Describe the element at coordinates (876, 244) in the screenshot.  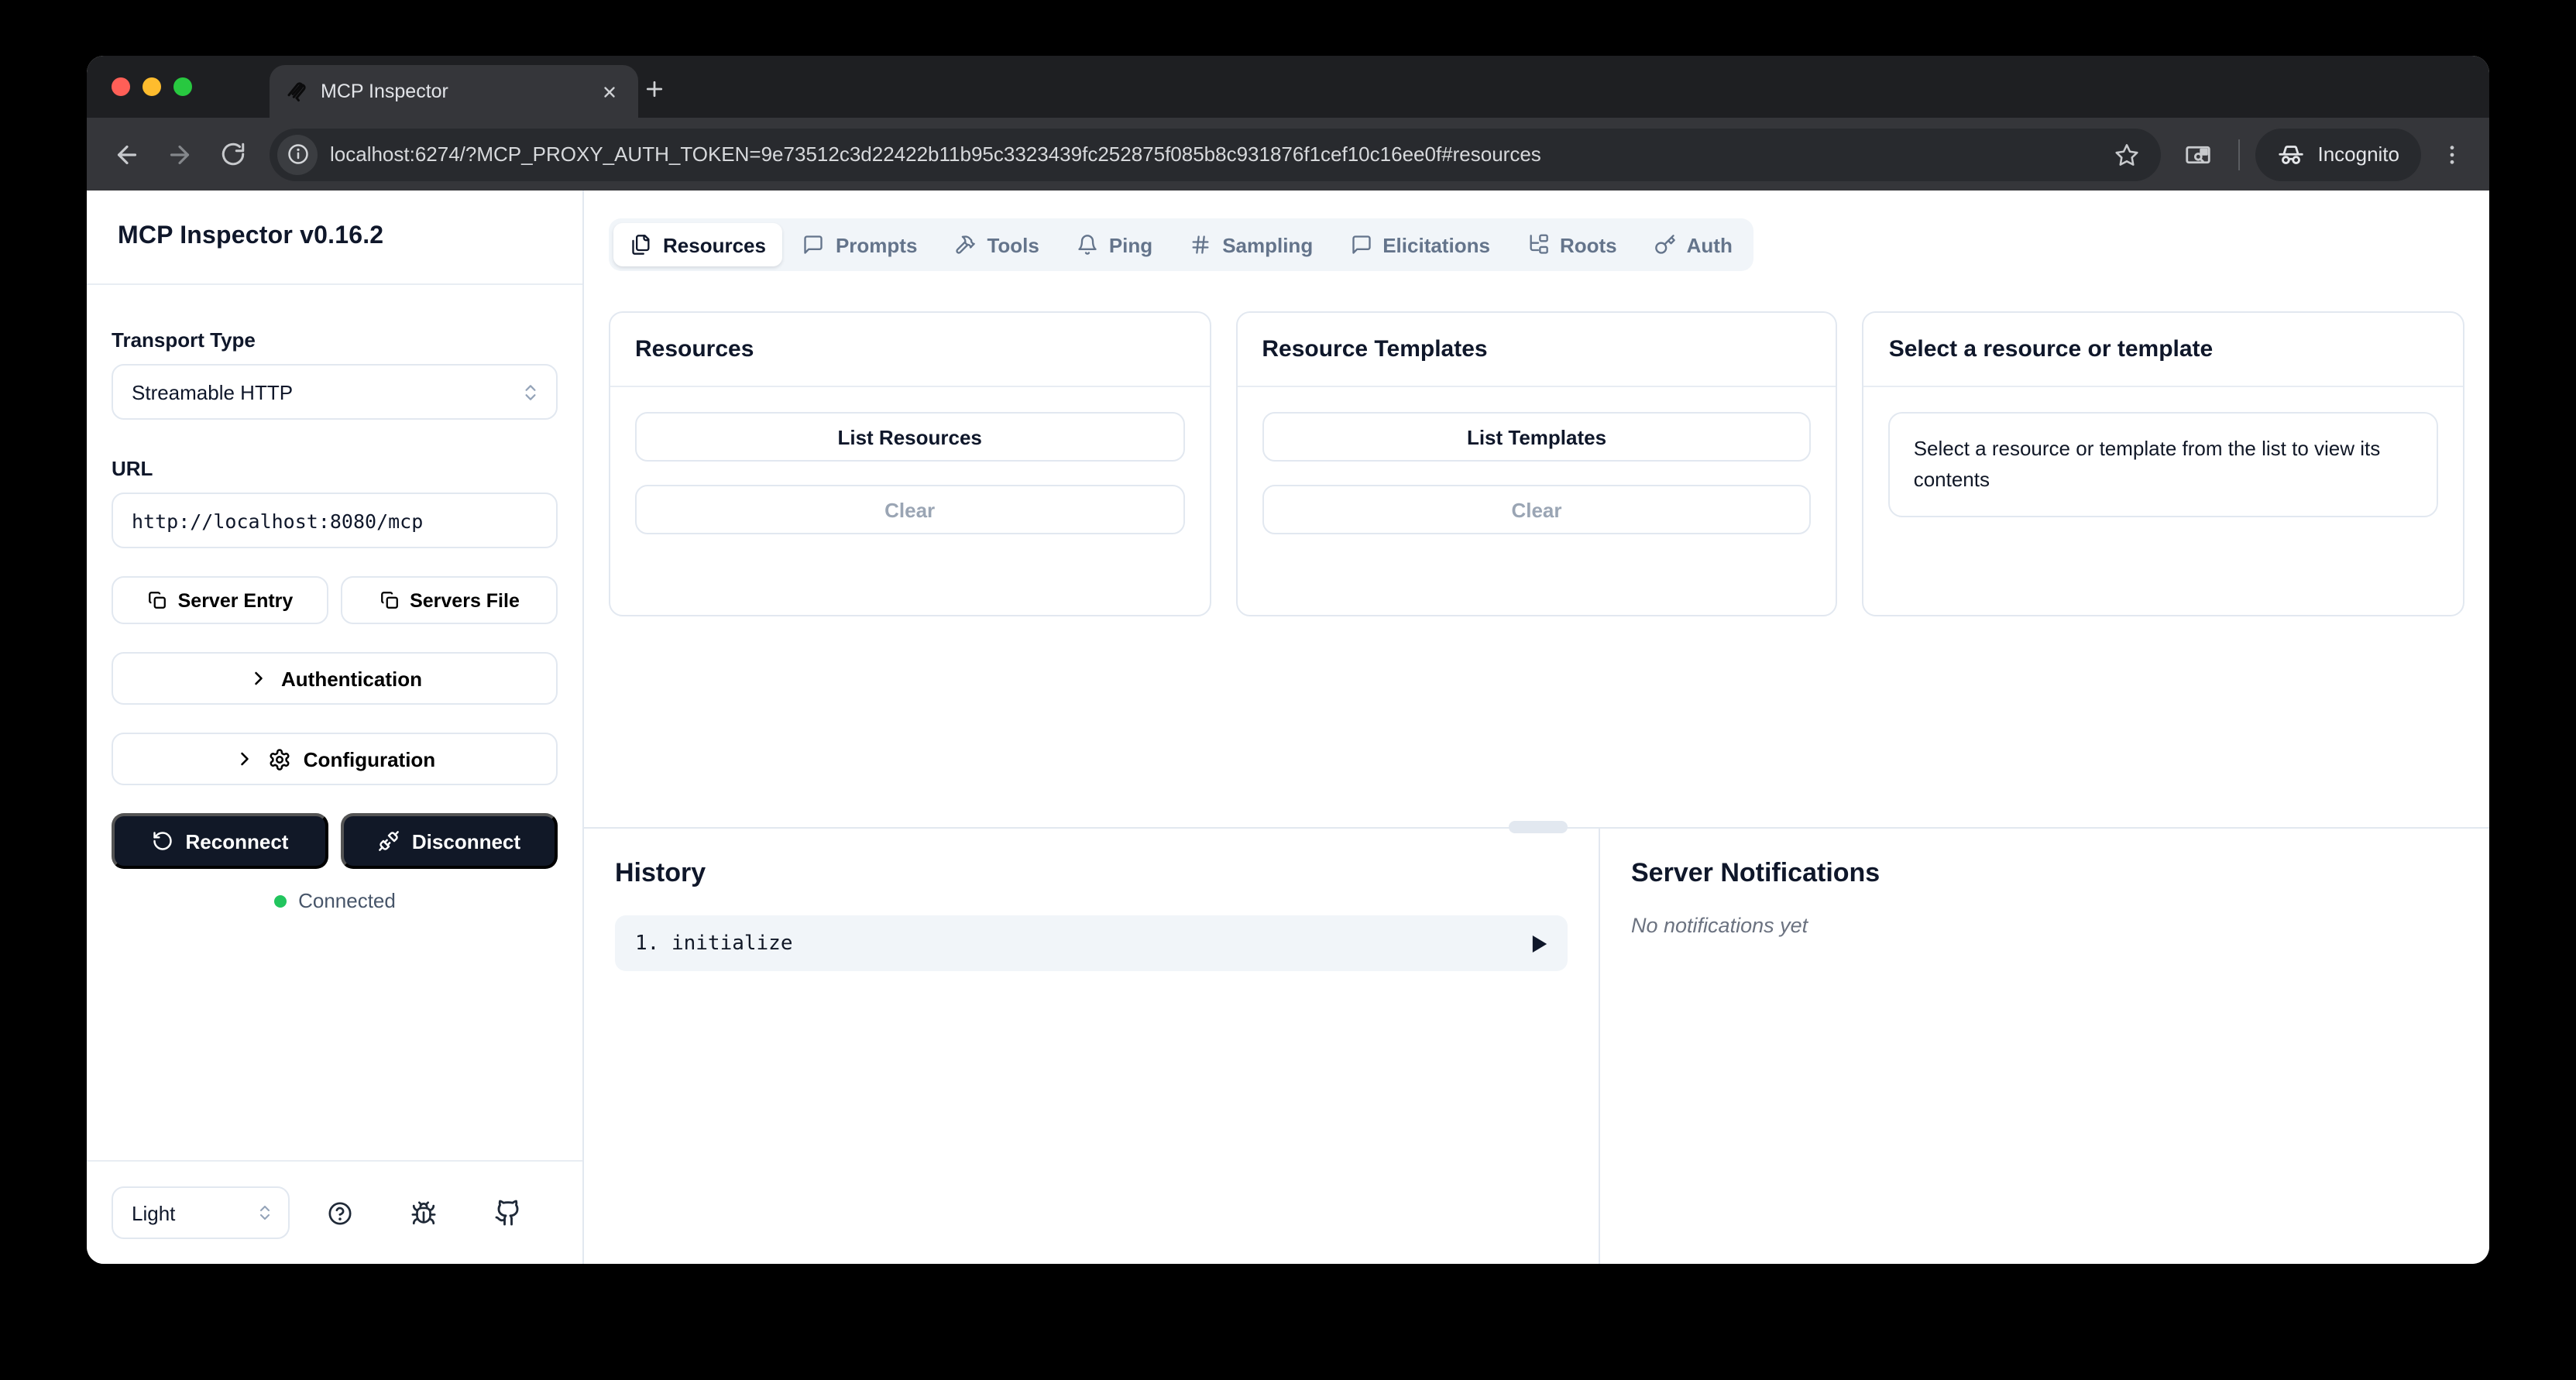
I see `tab-label: Prompts` at that location.